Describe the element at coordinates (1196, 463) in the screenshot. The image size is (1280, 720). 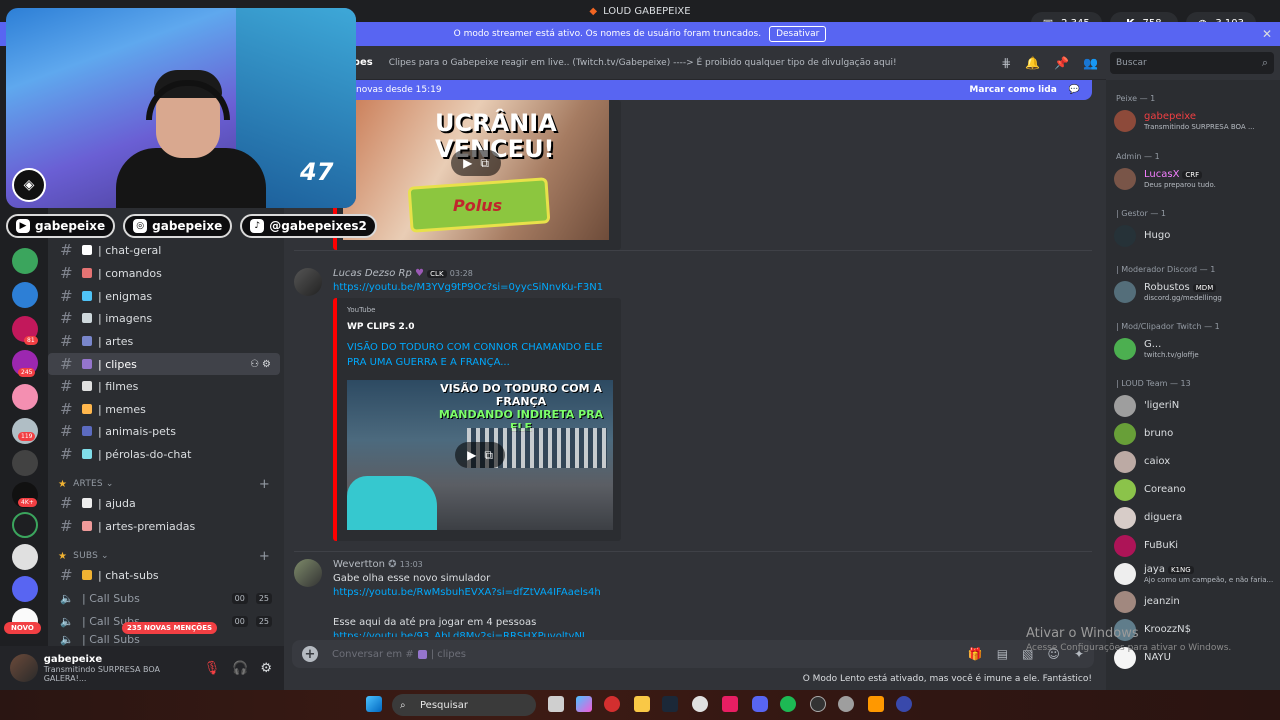
I see `member-item: caiox` at that location.